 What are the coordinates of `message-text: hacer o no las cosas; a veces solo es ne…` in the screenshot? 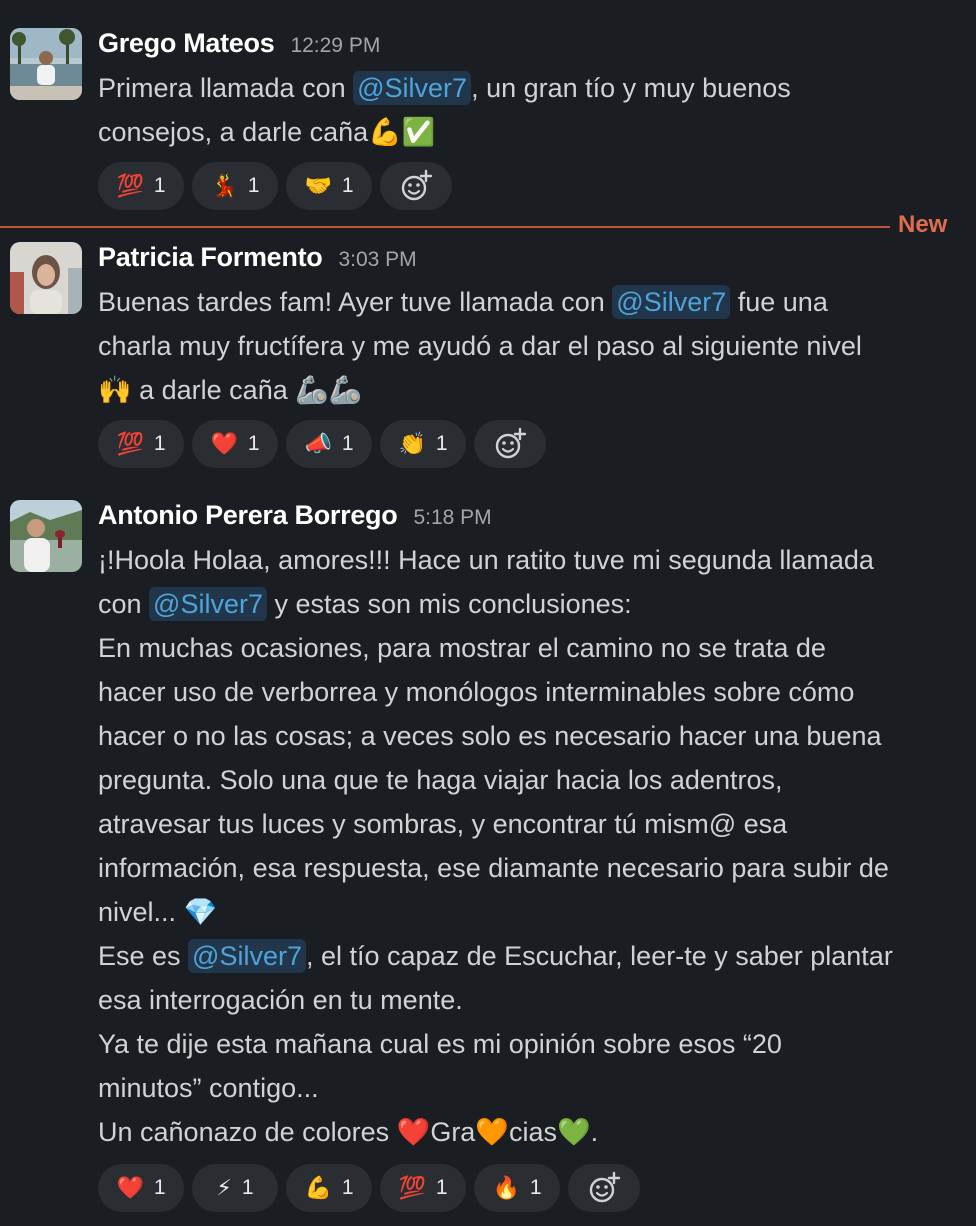 It's located at (490, 736).